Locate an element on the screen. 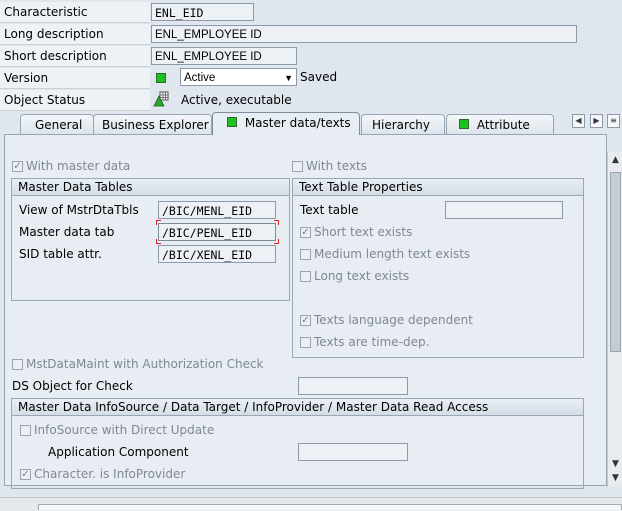 The height and width of the screenshot is (511, 622). tab-general-label: General is located at coordinates (59, 125).